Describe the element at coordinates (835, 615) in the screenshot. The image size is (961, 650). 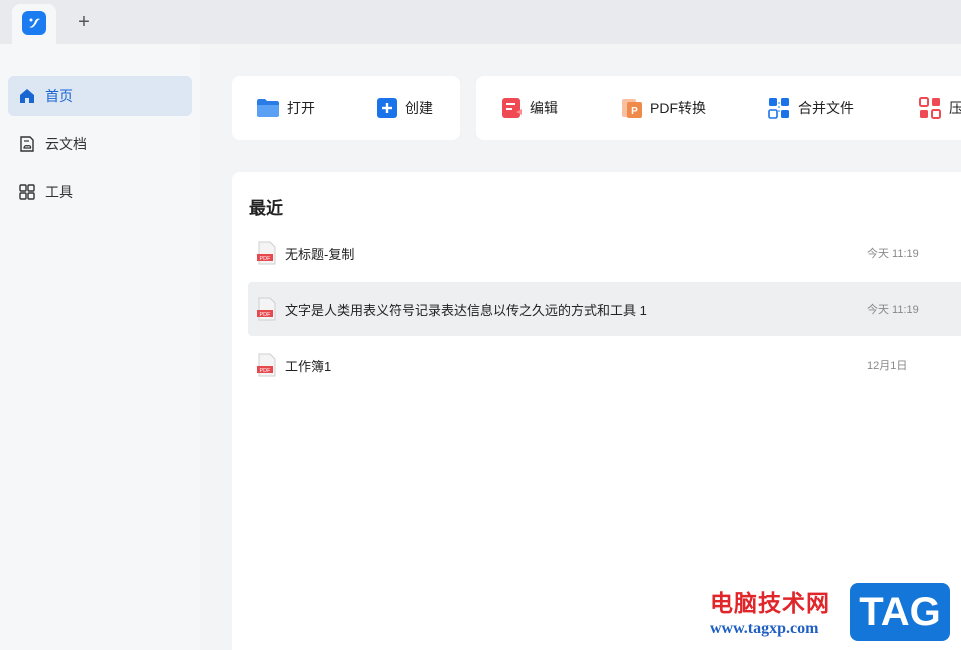
I see `watermark: 电脑技术网 www.tagxp.com TAG` at that location.